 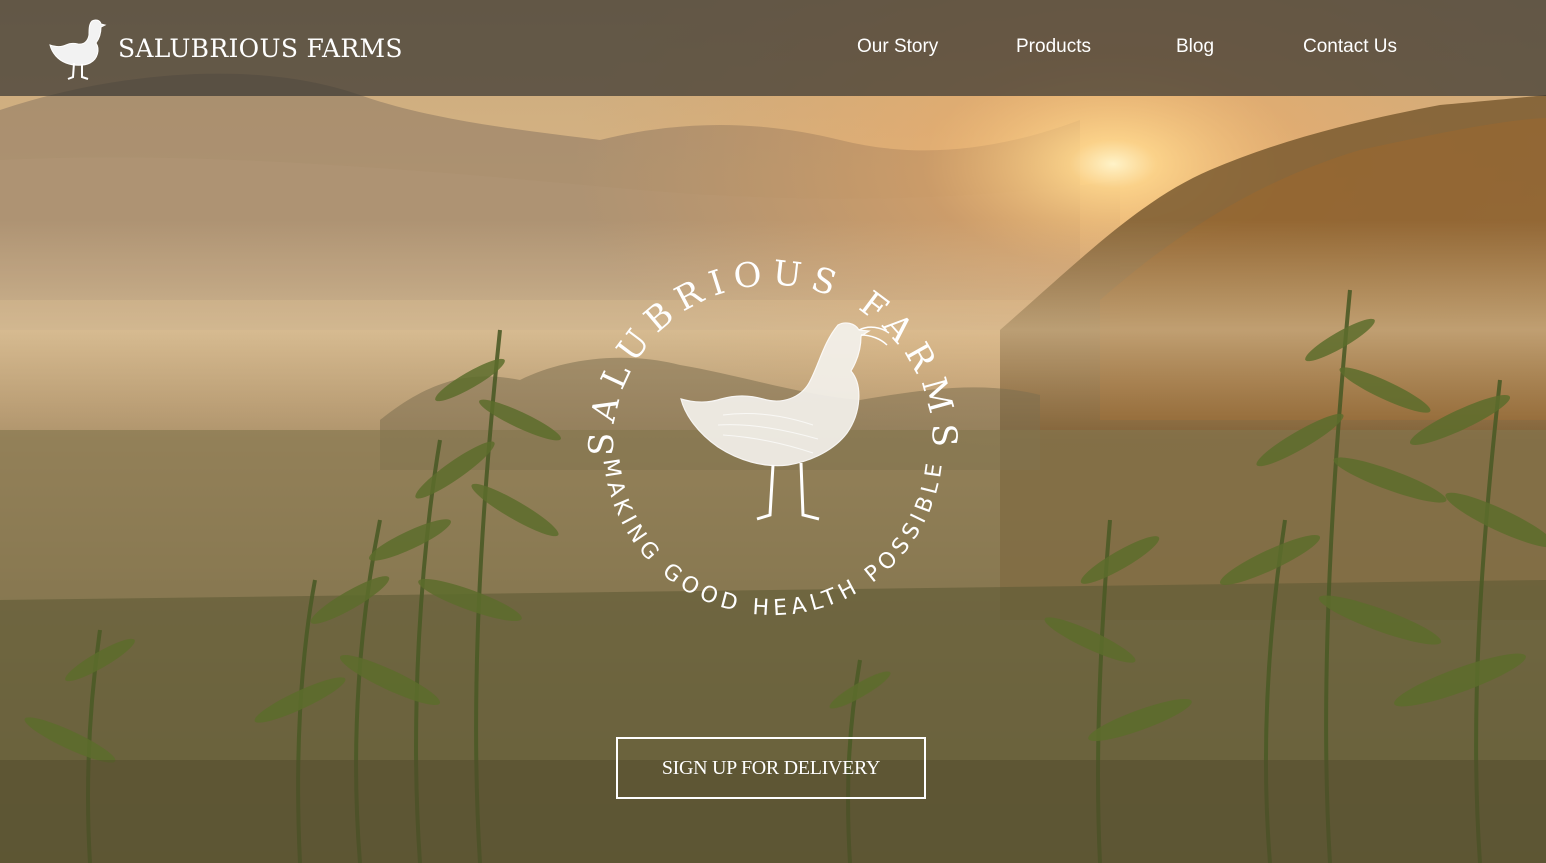 I want to click on nav-contact-us: Contact Us, so click(x=1350, y=47).